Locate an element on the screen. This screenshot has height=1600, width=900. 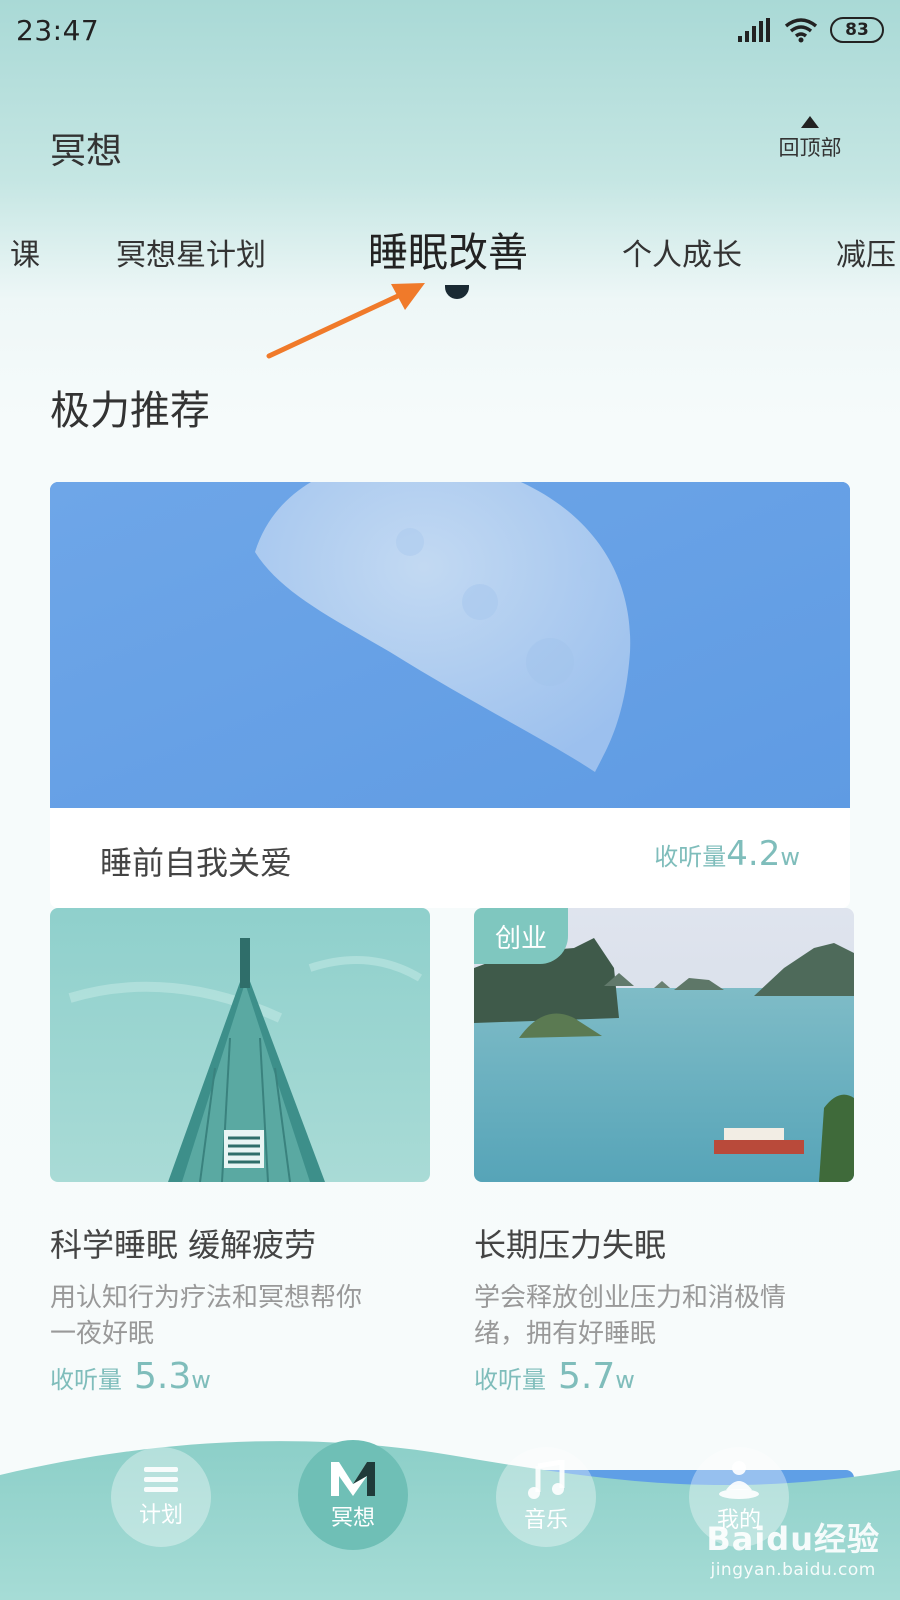
category-tabs: 课 冥想星计划 睡眠改善 个人成长 减压 is located at coordinates (450, 260).